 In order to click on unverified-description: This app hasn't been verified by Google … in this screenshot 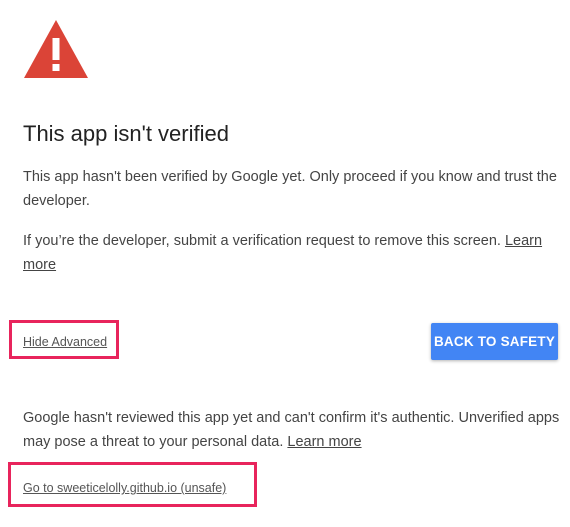, I will do `click(290, 189)`.